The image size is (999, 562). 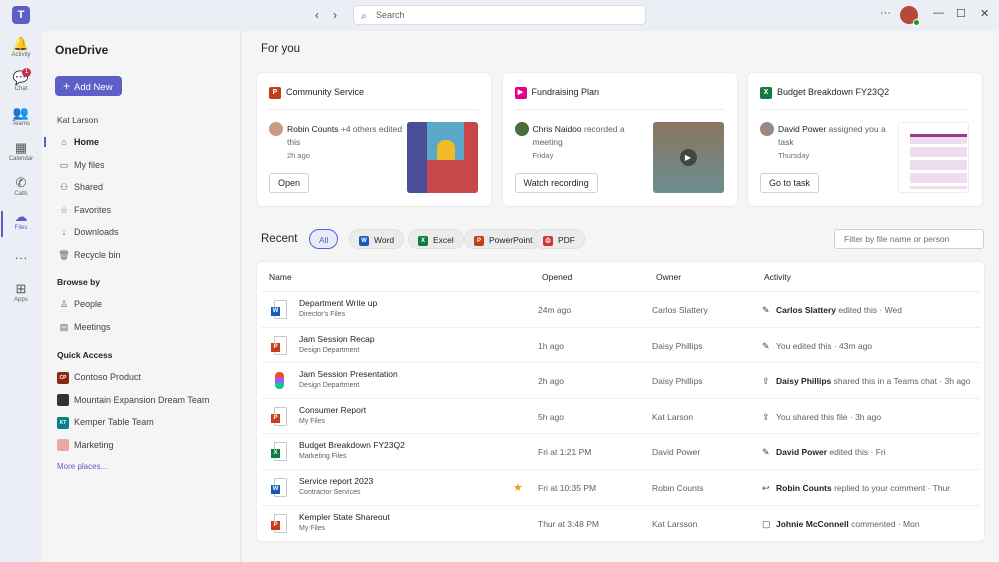 What do you see at coordinates (766, 452) in the screenshot?
I see `activity-icon: ✎` at bounding box center [766, 452].